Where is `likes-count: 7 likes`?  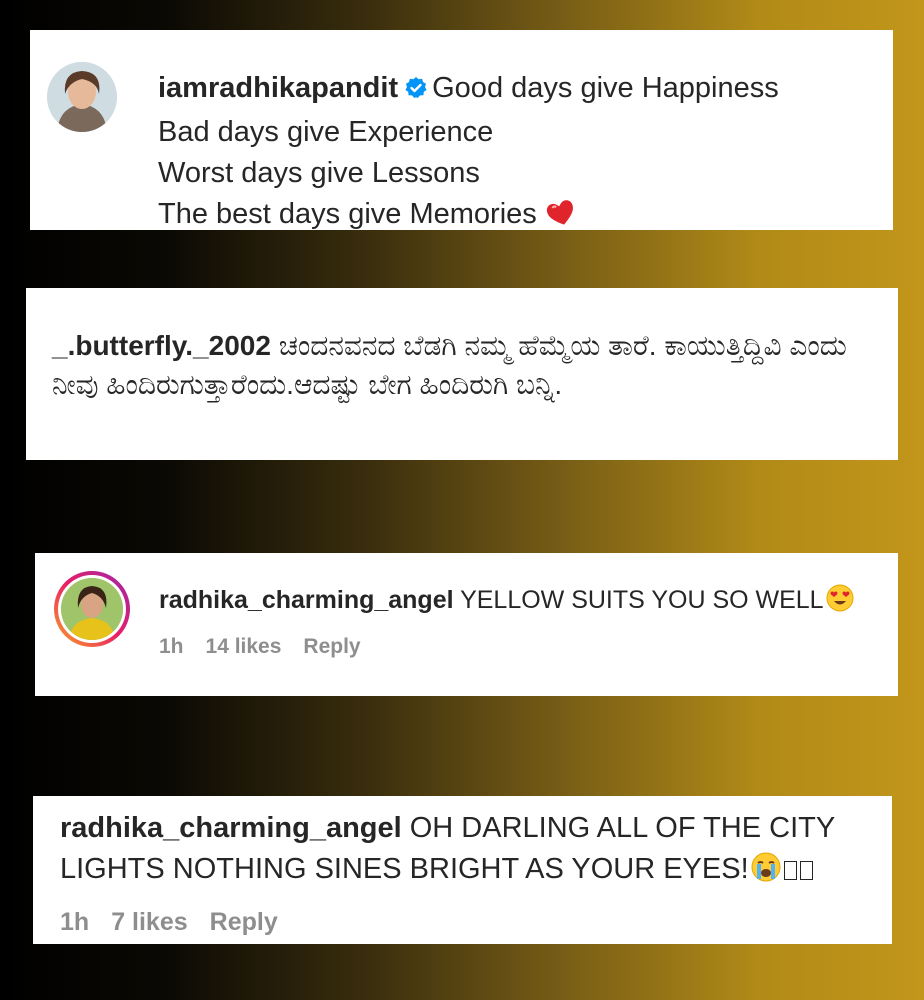 likes-count: 7 likes is located at coordinates (149, 922).